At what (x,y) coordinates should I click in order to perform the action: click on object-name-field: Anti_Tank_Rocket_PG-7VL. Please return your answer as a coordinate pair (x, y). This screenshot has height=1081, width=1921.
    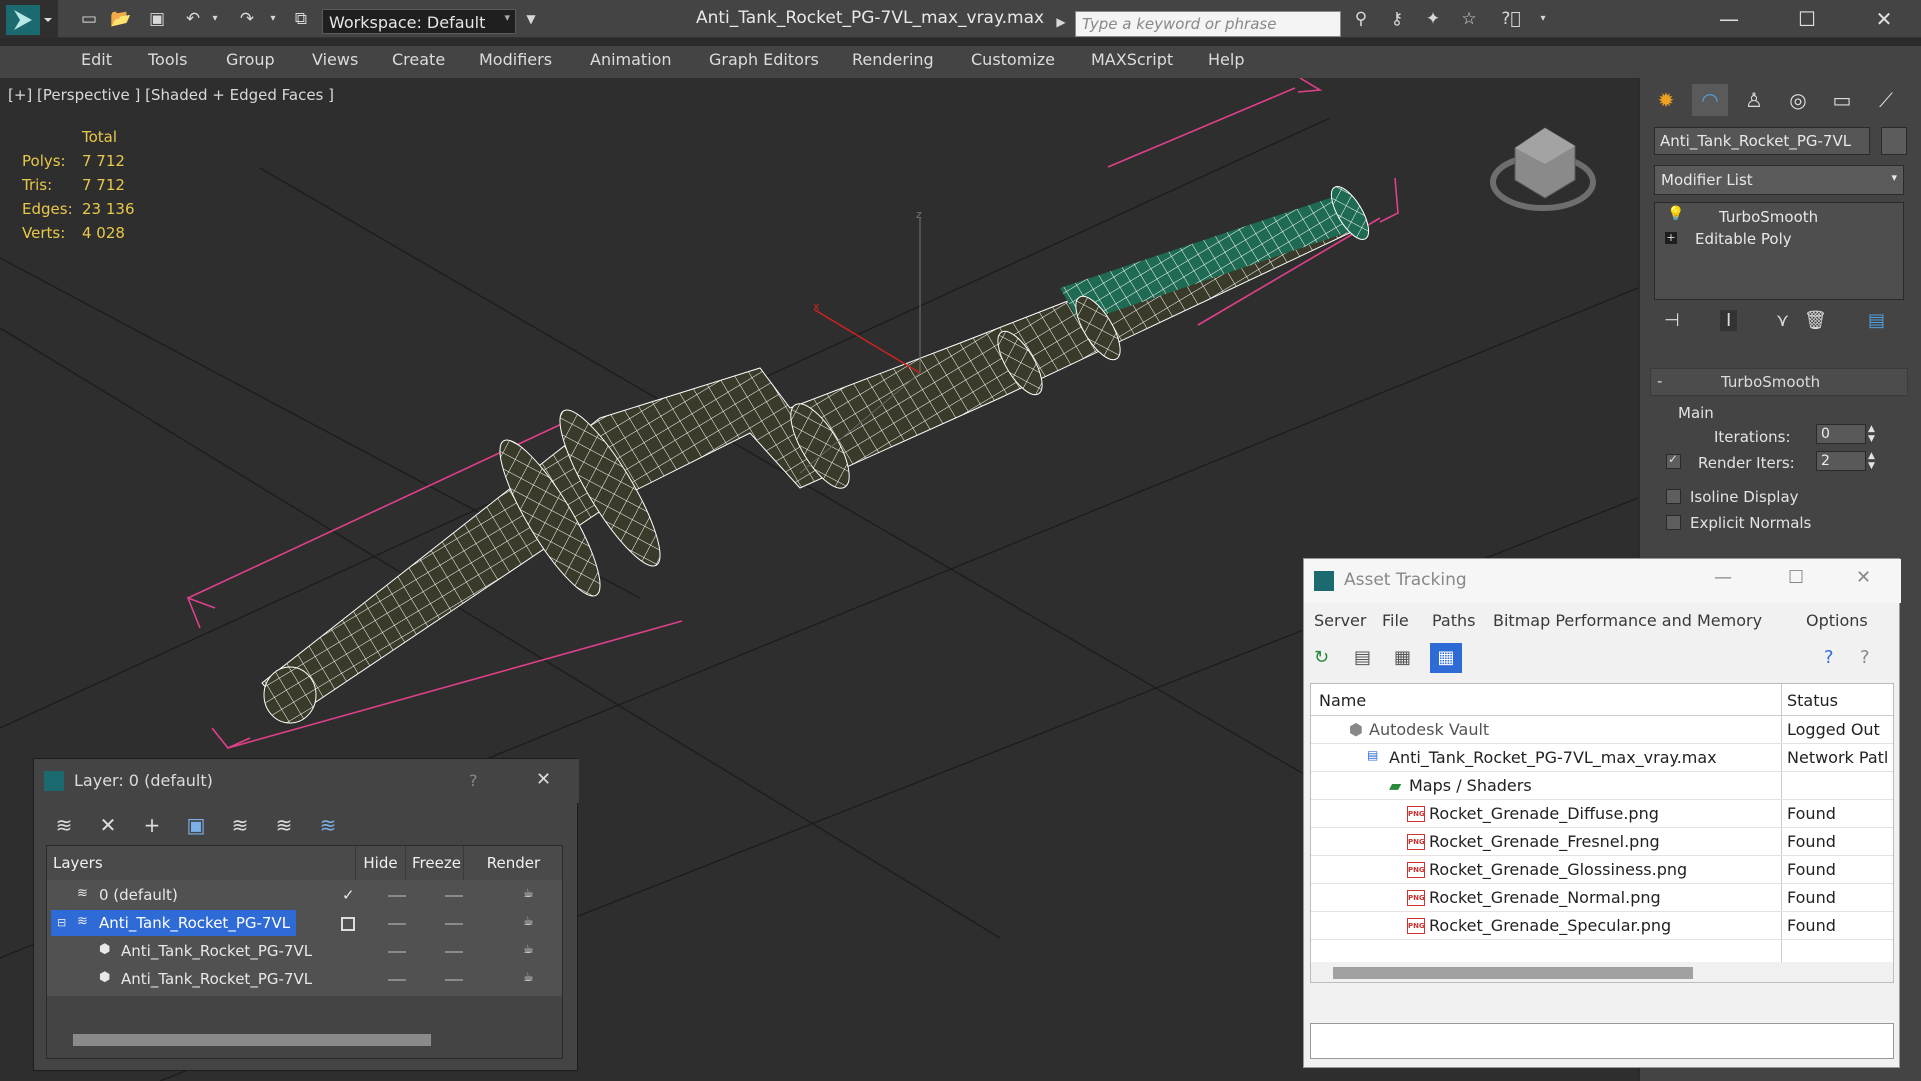
    Looking at the image, I should click on (1762, 141).